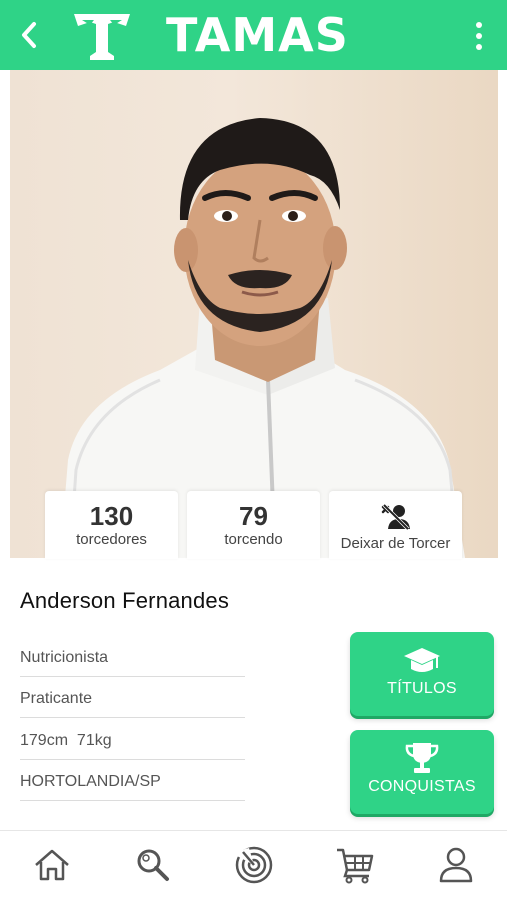 Image resolution: width=507 pixels, height=900 pixels. Describe the element at coordinates (422, 660) in the screenshot. I see `graduation-cap-icon` at that location.